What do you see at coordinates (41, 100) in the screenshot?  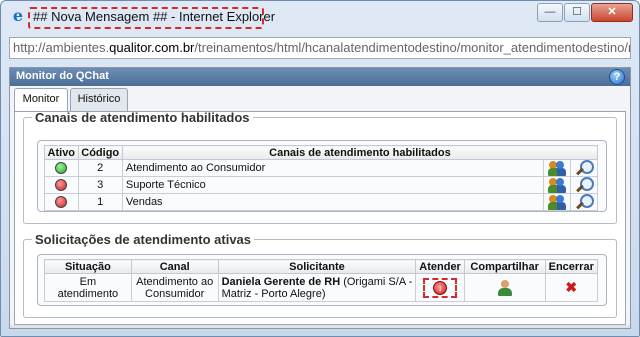 I see `tab-monitor: Monitor` at bounding box center [41, 100].